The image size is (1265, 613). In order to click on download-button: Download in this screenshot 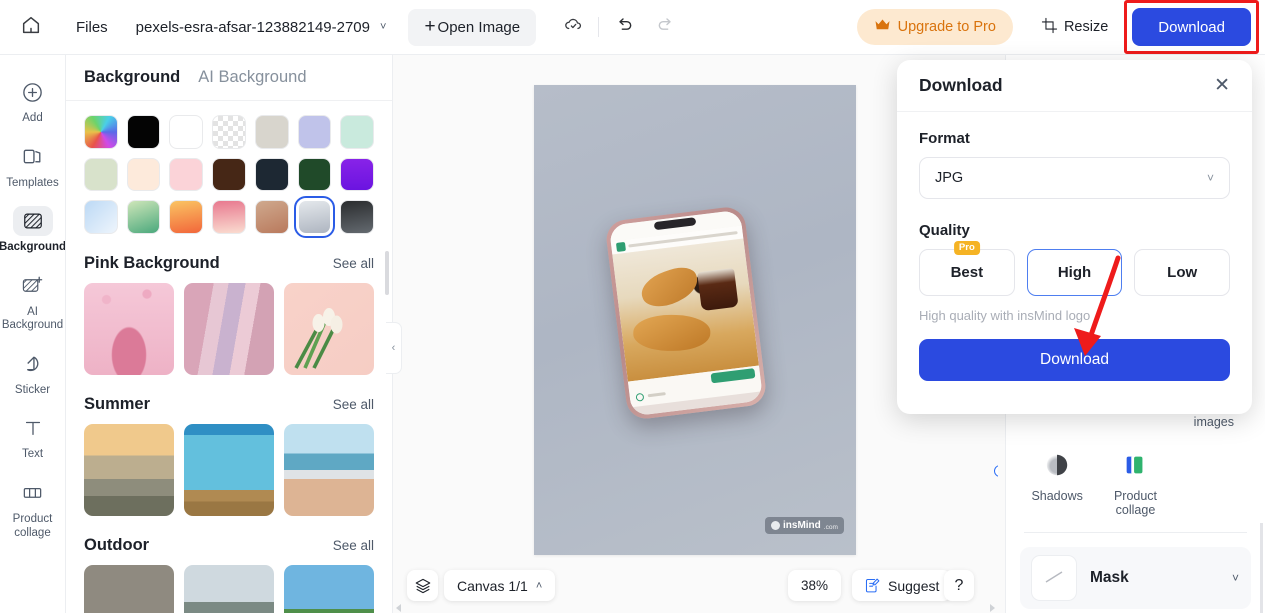, I will do `click(1191, 27)`.